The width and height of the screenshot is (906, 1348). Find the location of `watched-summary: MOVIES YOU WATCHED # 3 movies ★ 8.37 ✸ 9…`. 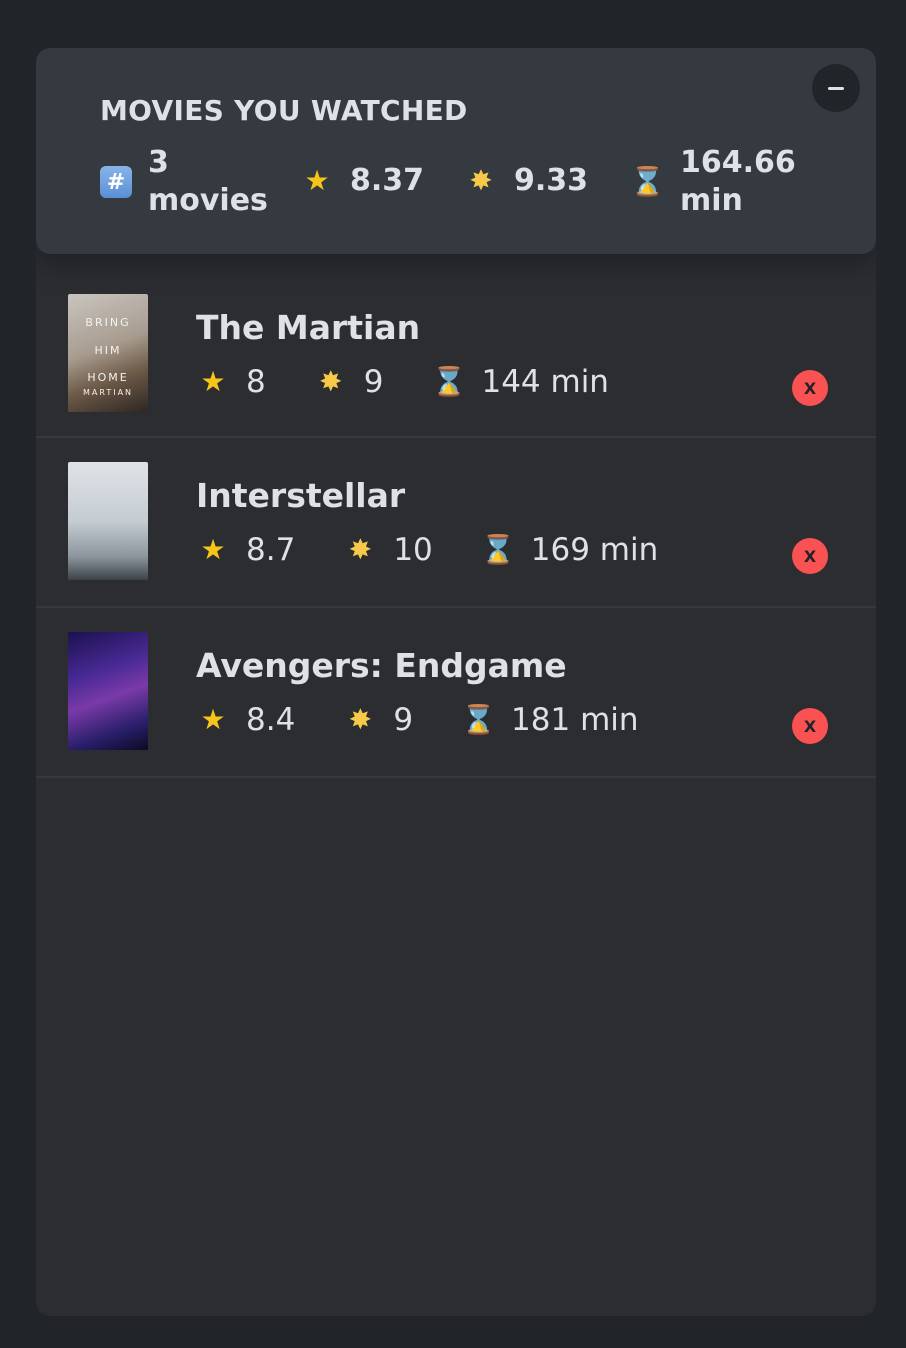

watched-summary: MOVIES YOU WATCHED # 3 movies ★ 8.37 ✸ 9… is located at coordinates (456, 151).